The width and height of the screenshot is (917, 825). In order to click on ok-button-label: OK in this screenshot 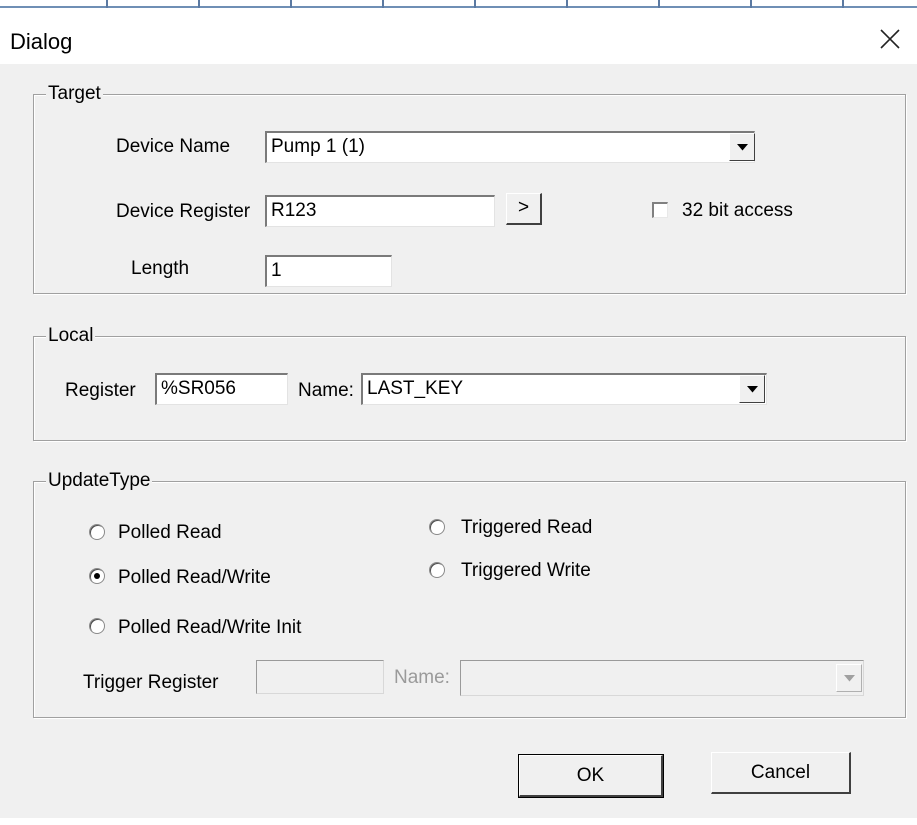, I will do `click(590, 775)`.